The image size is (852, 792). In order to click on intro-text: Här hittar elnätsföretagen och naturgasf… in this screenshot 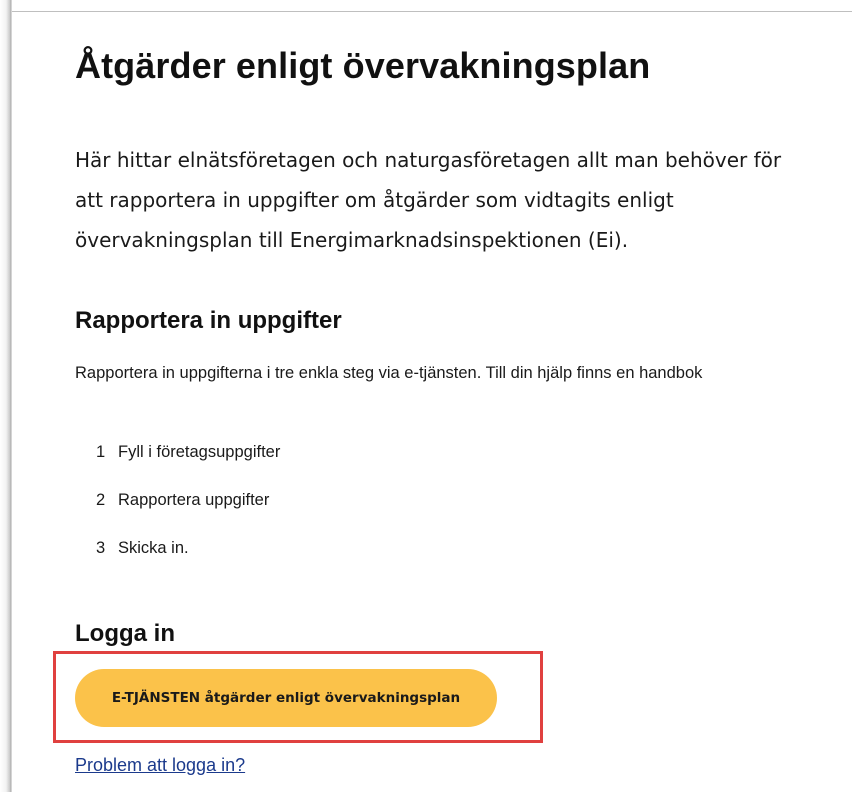, I will do `click(463, 200)`.